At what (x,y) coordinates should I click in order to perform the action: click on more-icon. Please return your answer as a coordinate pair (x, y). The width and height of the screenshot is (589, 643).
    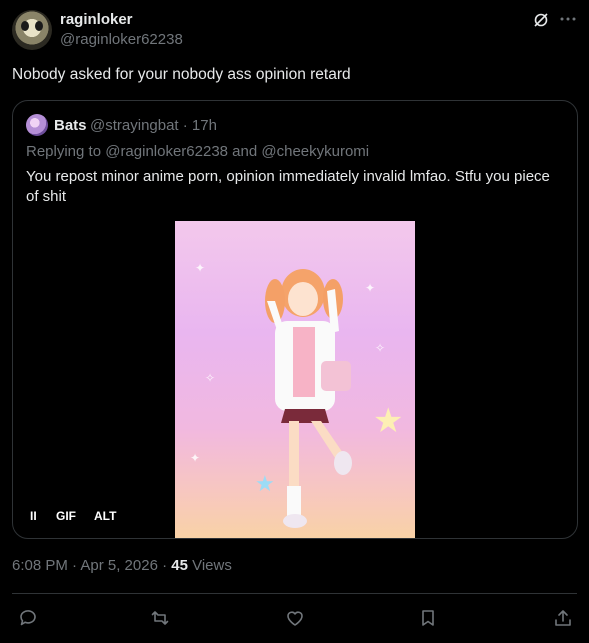
    Looking at the image, I should click on (568, 19).